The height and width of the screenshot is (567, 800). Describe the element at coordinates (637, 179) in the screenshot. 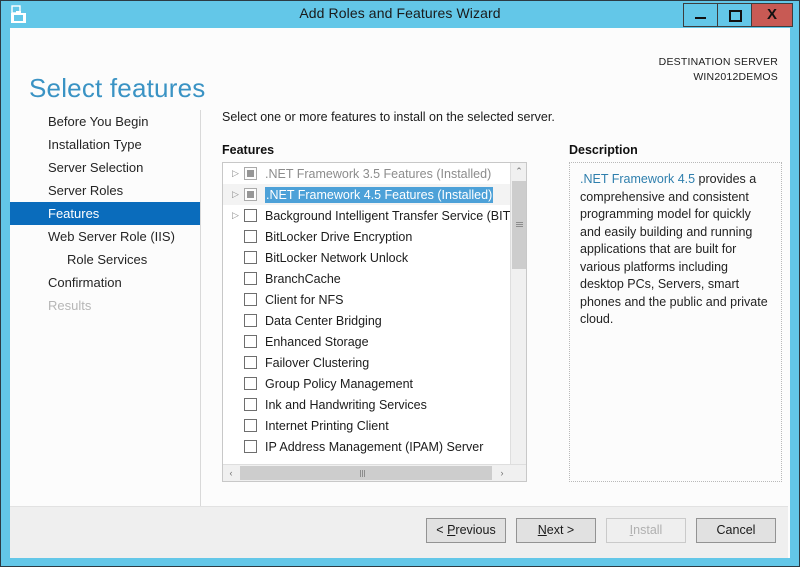

I see `description-link: .NET Framework 4.5` at that location.